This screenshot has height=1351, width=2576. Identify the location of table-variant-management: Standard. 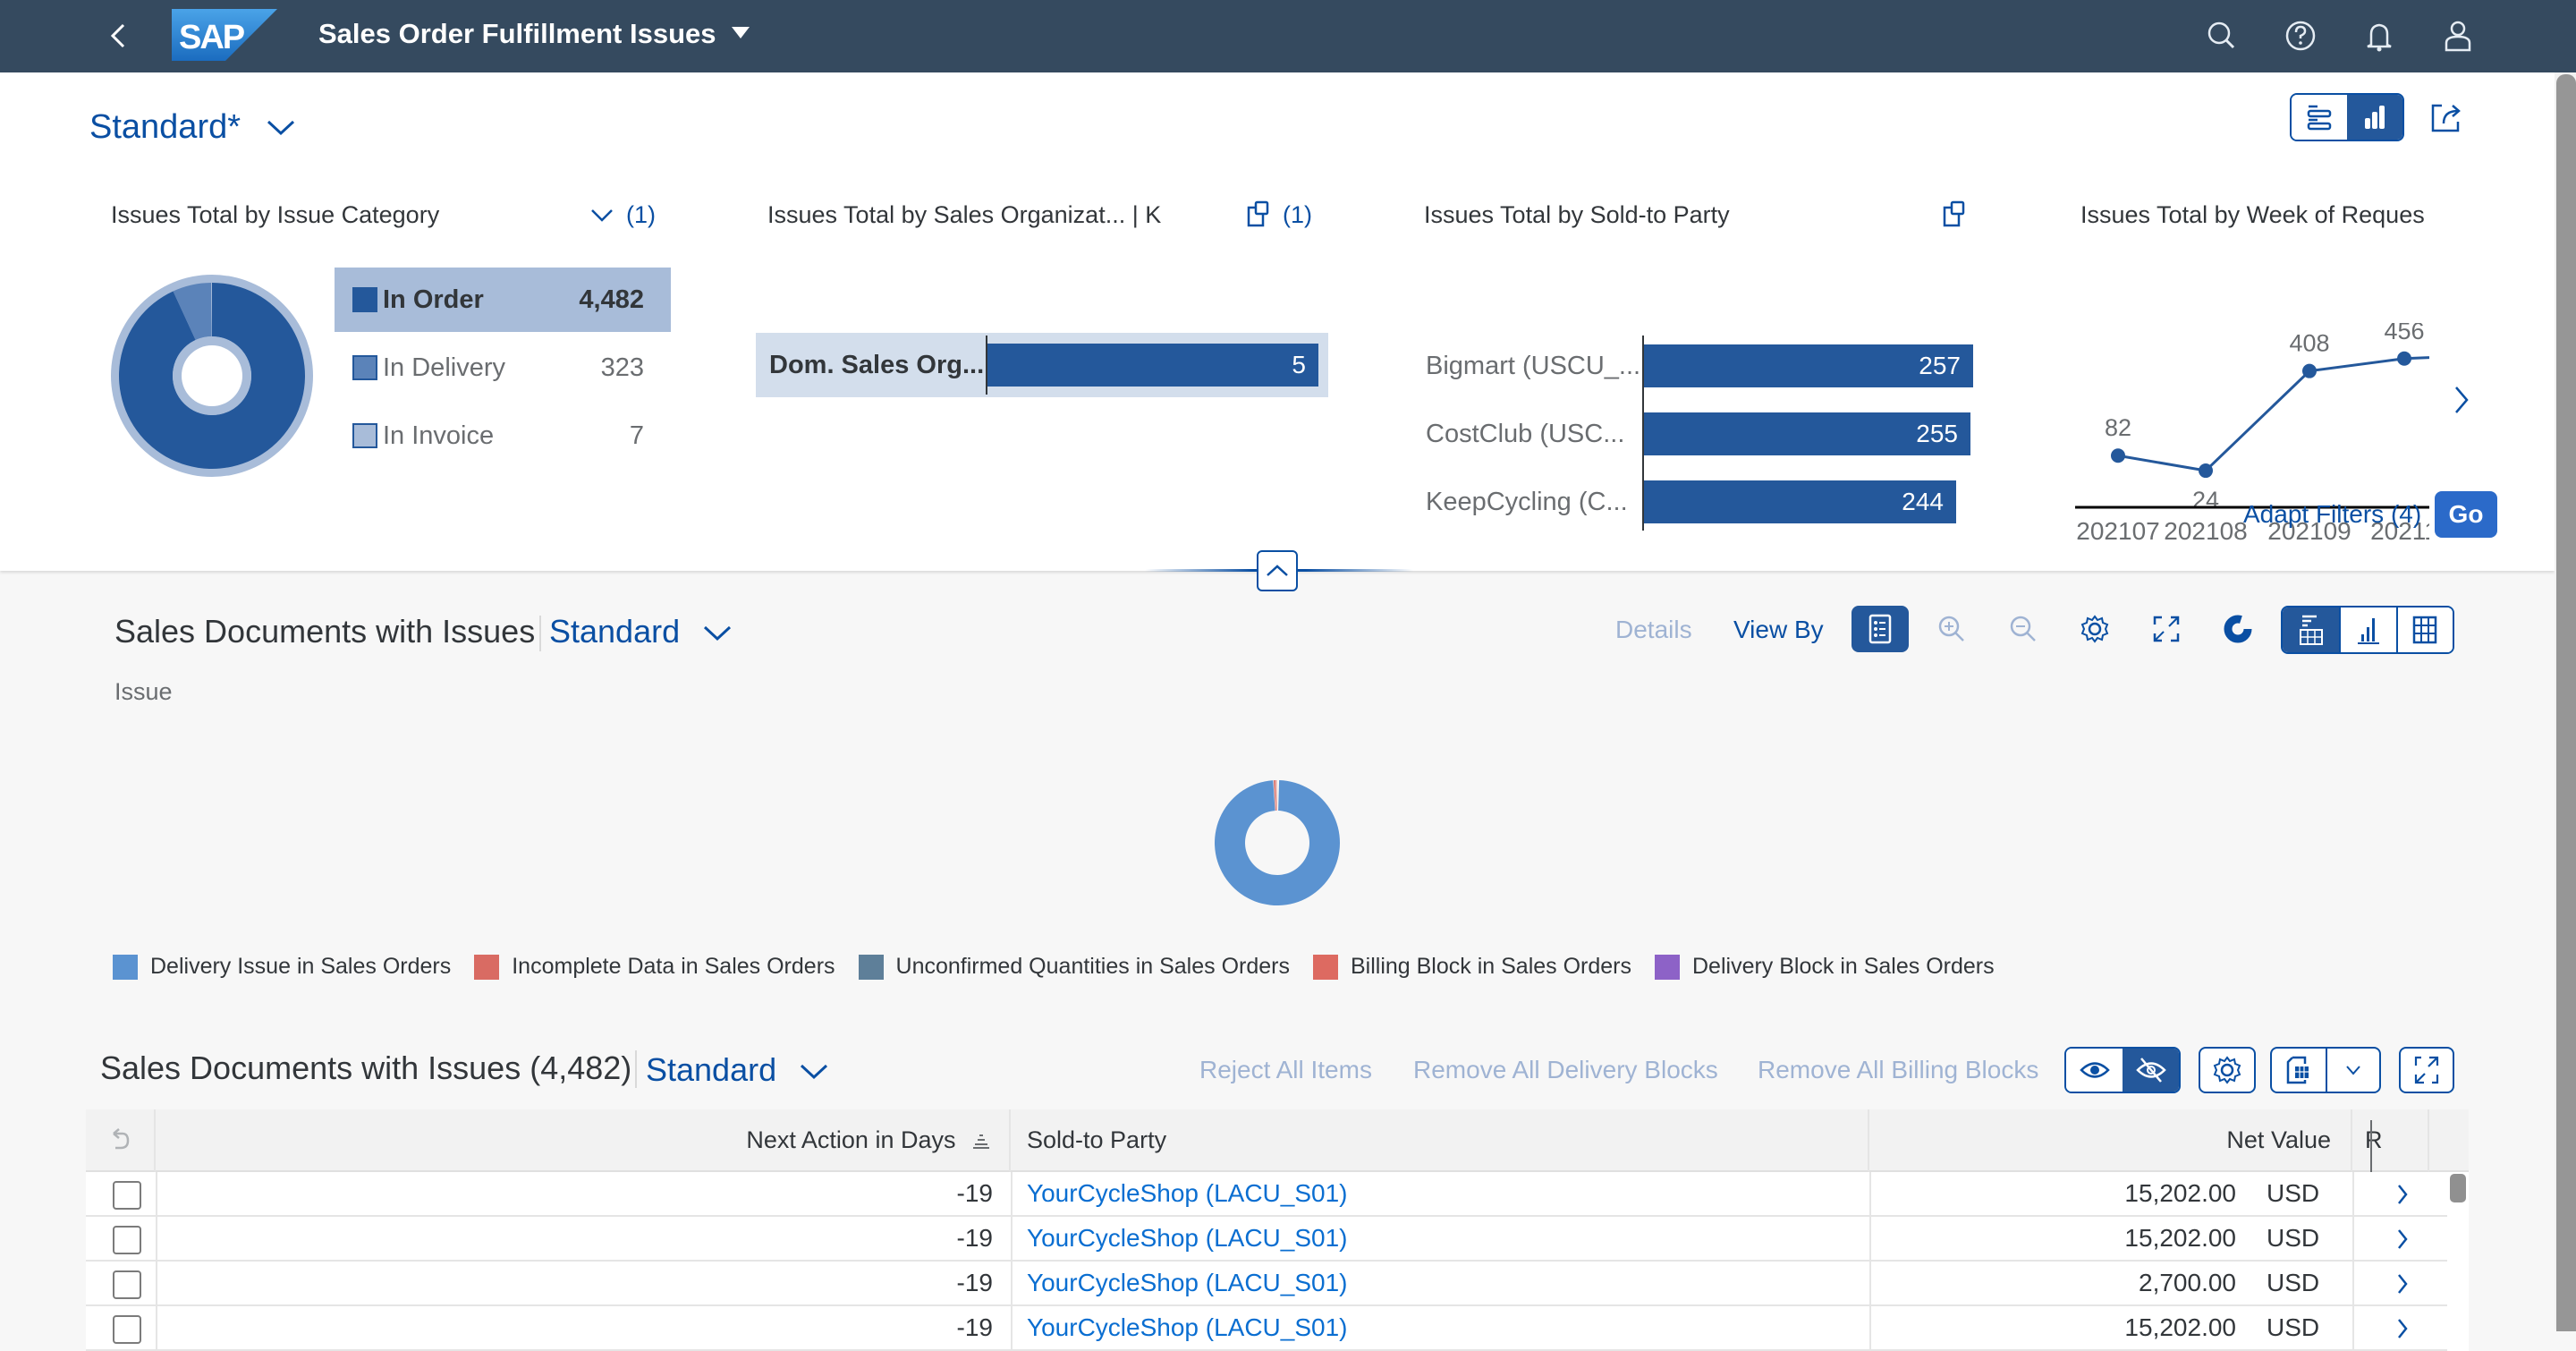
(738, 1070).